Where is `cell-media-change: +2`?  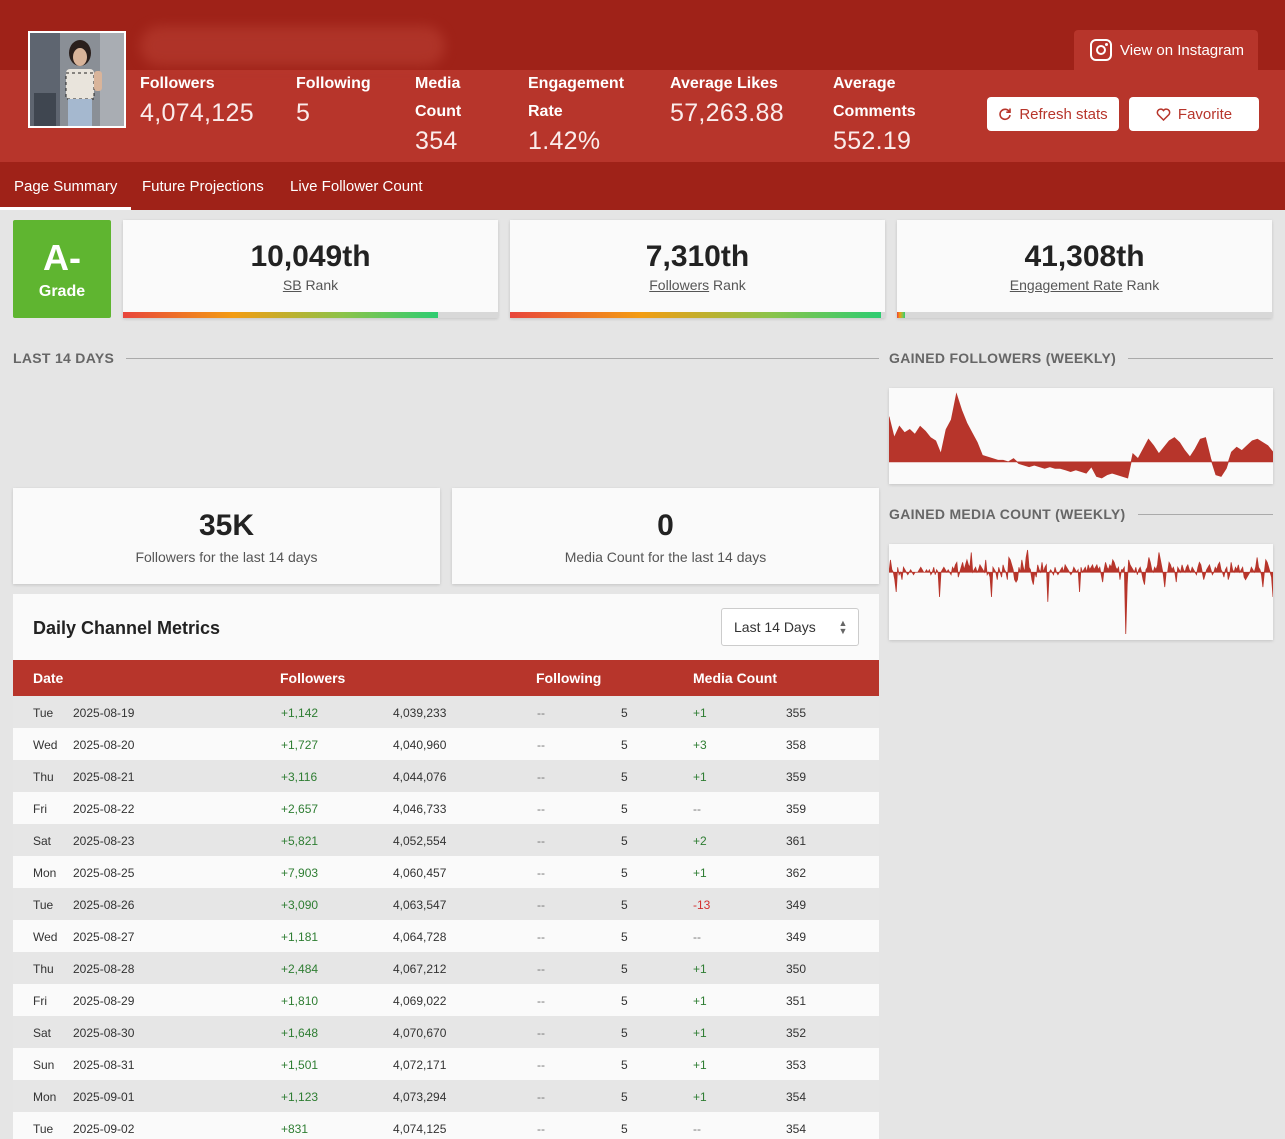
cell-media-change: +2 is located at coordinates (700, 841).